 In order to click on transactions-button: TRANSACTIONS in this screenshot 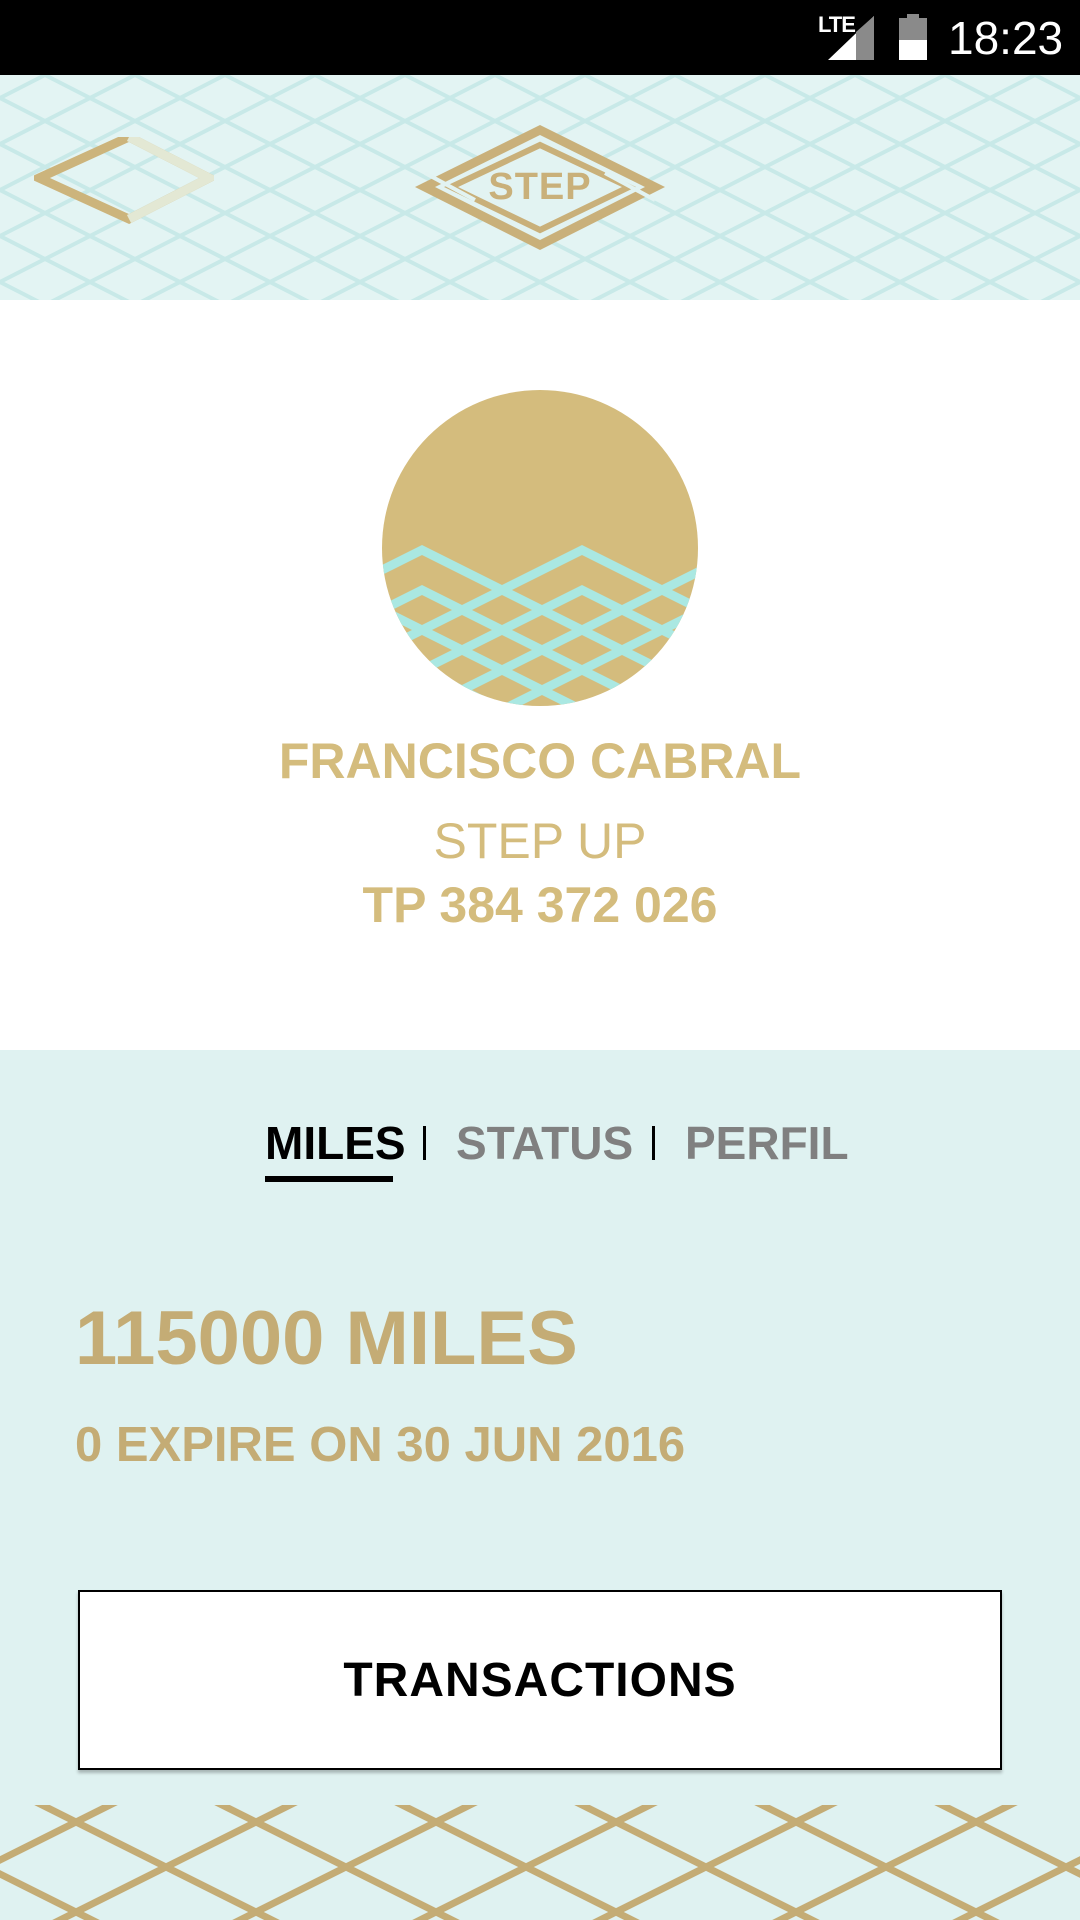, I will do `click(540, 1680)`.